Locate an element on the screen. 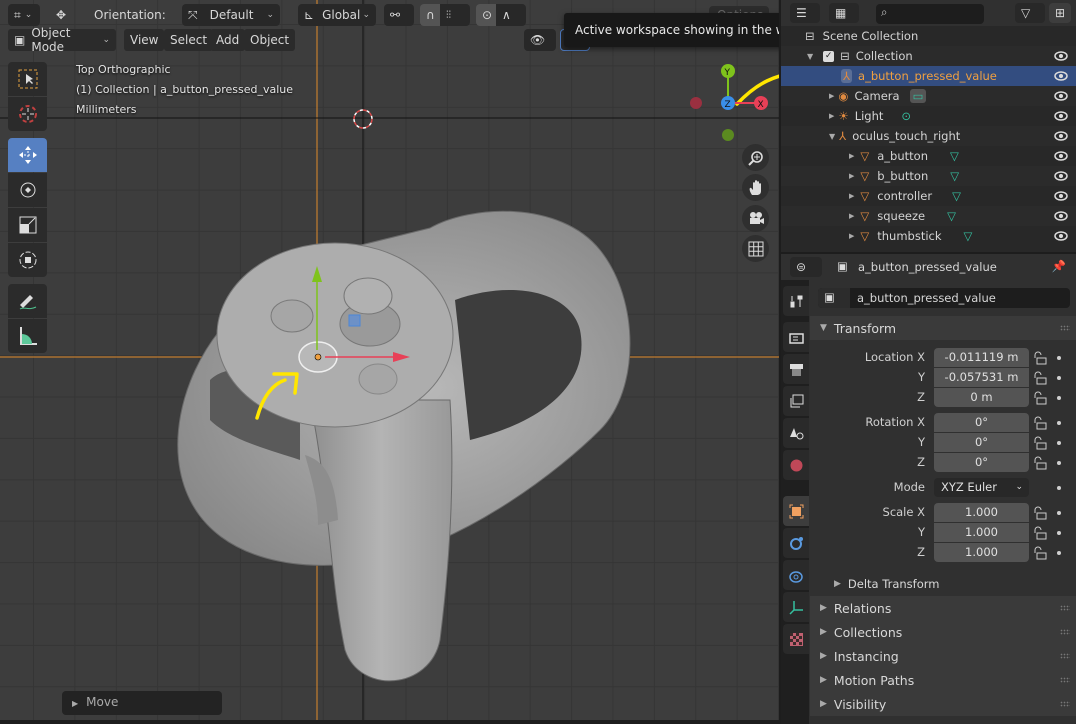 The height and width of the screenshot is (724, 1076). transform-tool-icon: ✥ is located at coordinates (61, 15).